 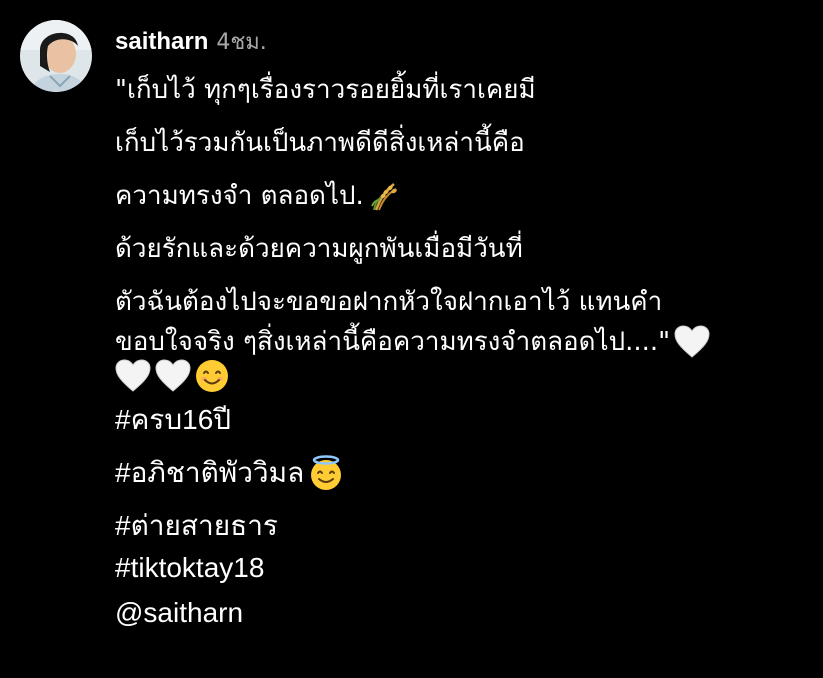 I want to click on caption-line: ด้วยรักและด้วยความผูกพันเมื่อมีวันที่, so click(x=319, y=249).